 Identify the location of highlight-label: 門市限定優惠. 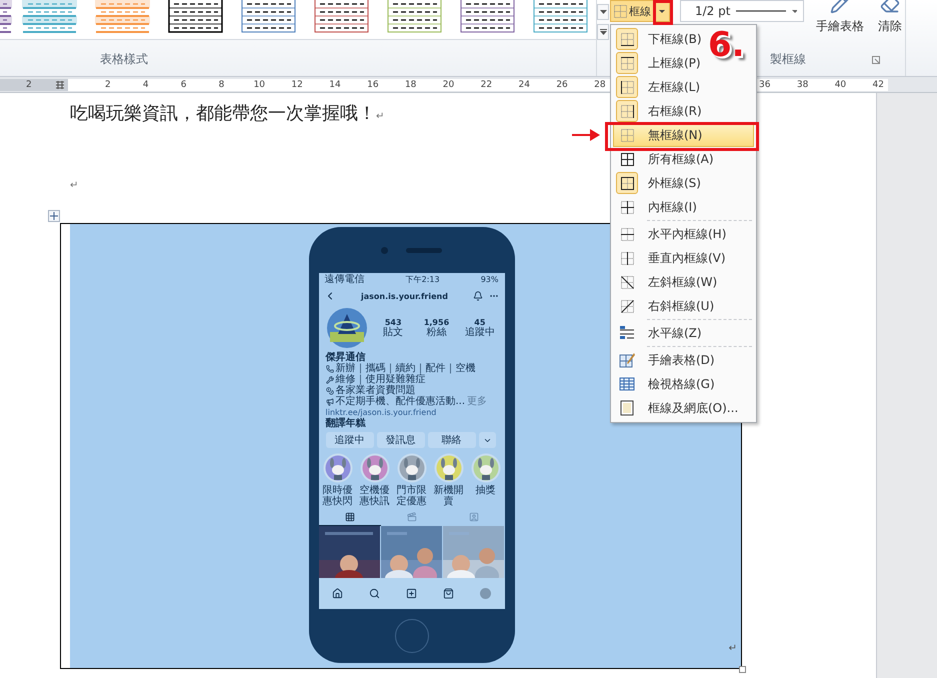
(412, 496).